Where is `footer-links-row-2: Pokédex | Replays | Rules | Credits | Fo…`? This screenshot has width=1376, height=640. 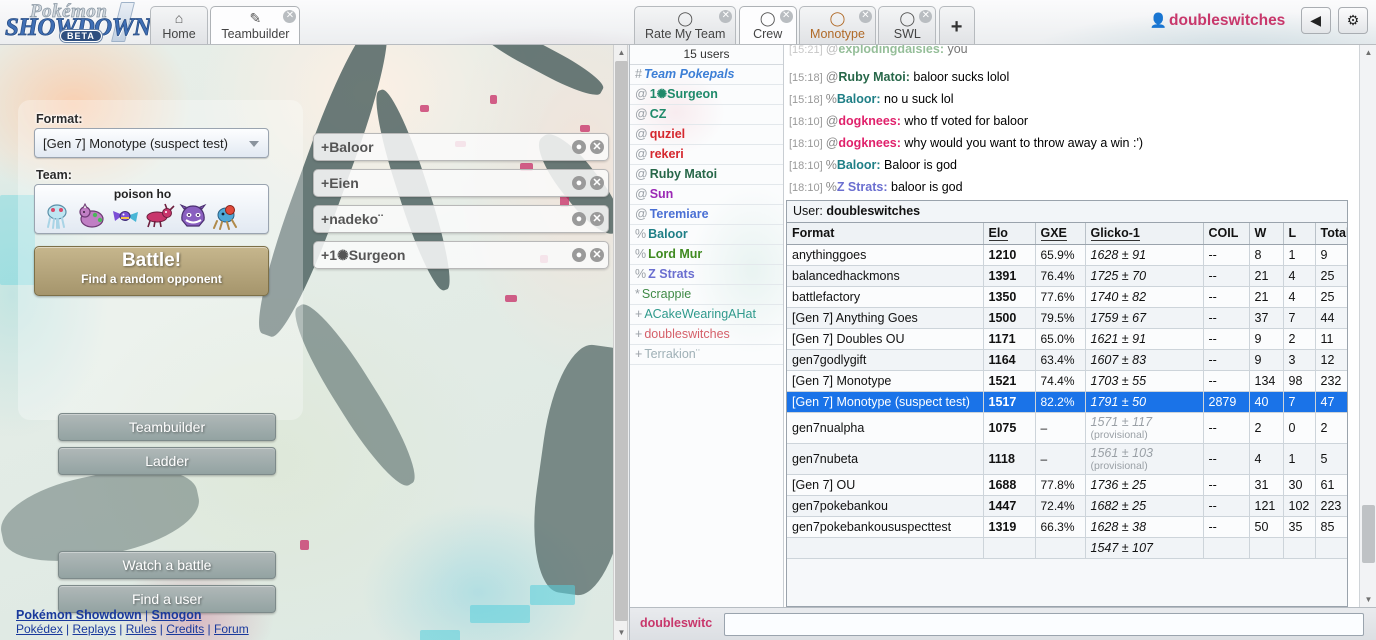
footer-links-row-2: Pokédex | Replays | Rules | Credits | Fo… is located at coordinates (132, 629).